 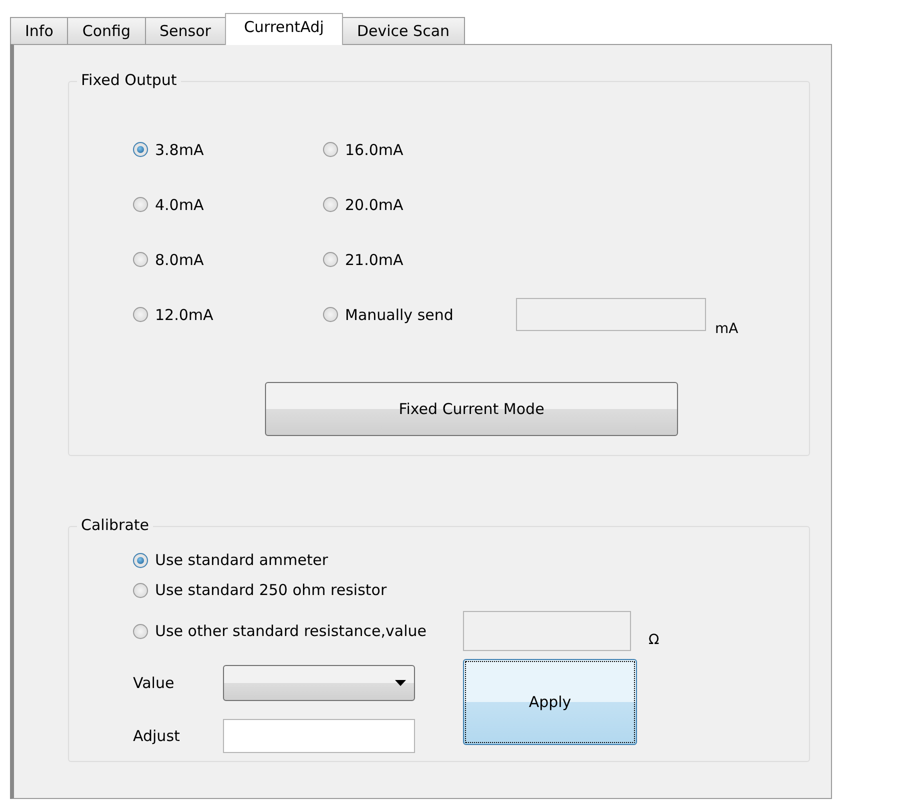 What do you see at coordinates (319, 736) in the screenshot?
I see `input-field` at bounding box center [319, 736].